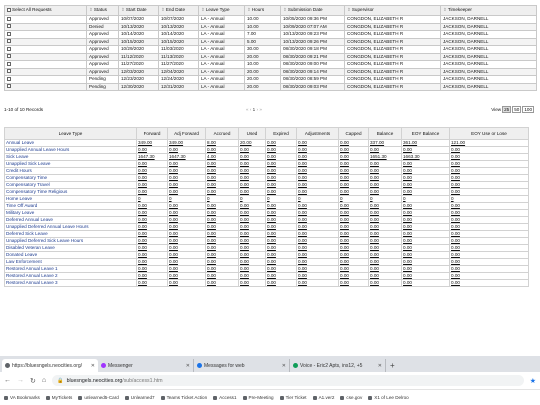 The image size is (540, 405). I want to click on bookmark-item: Pre-Meeting, so click(258, 397).